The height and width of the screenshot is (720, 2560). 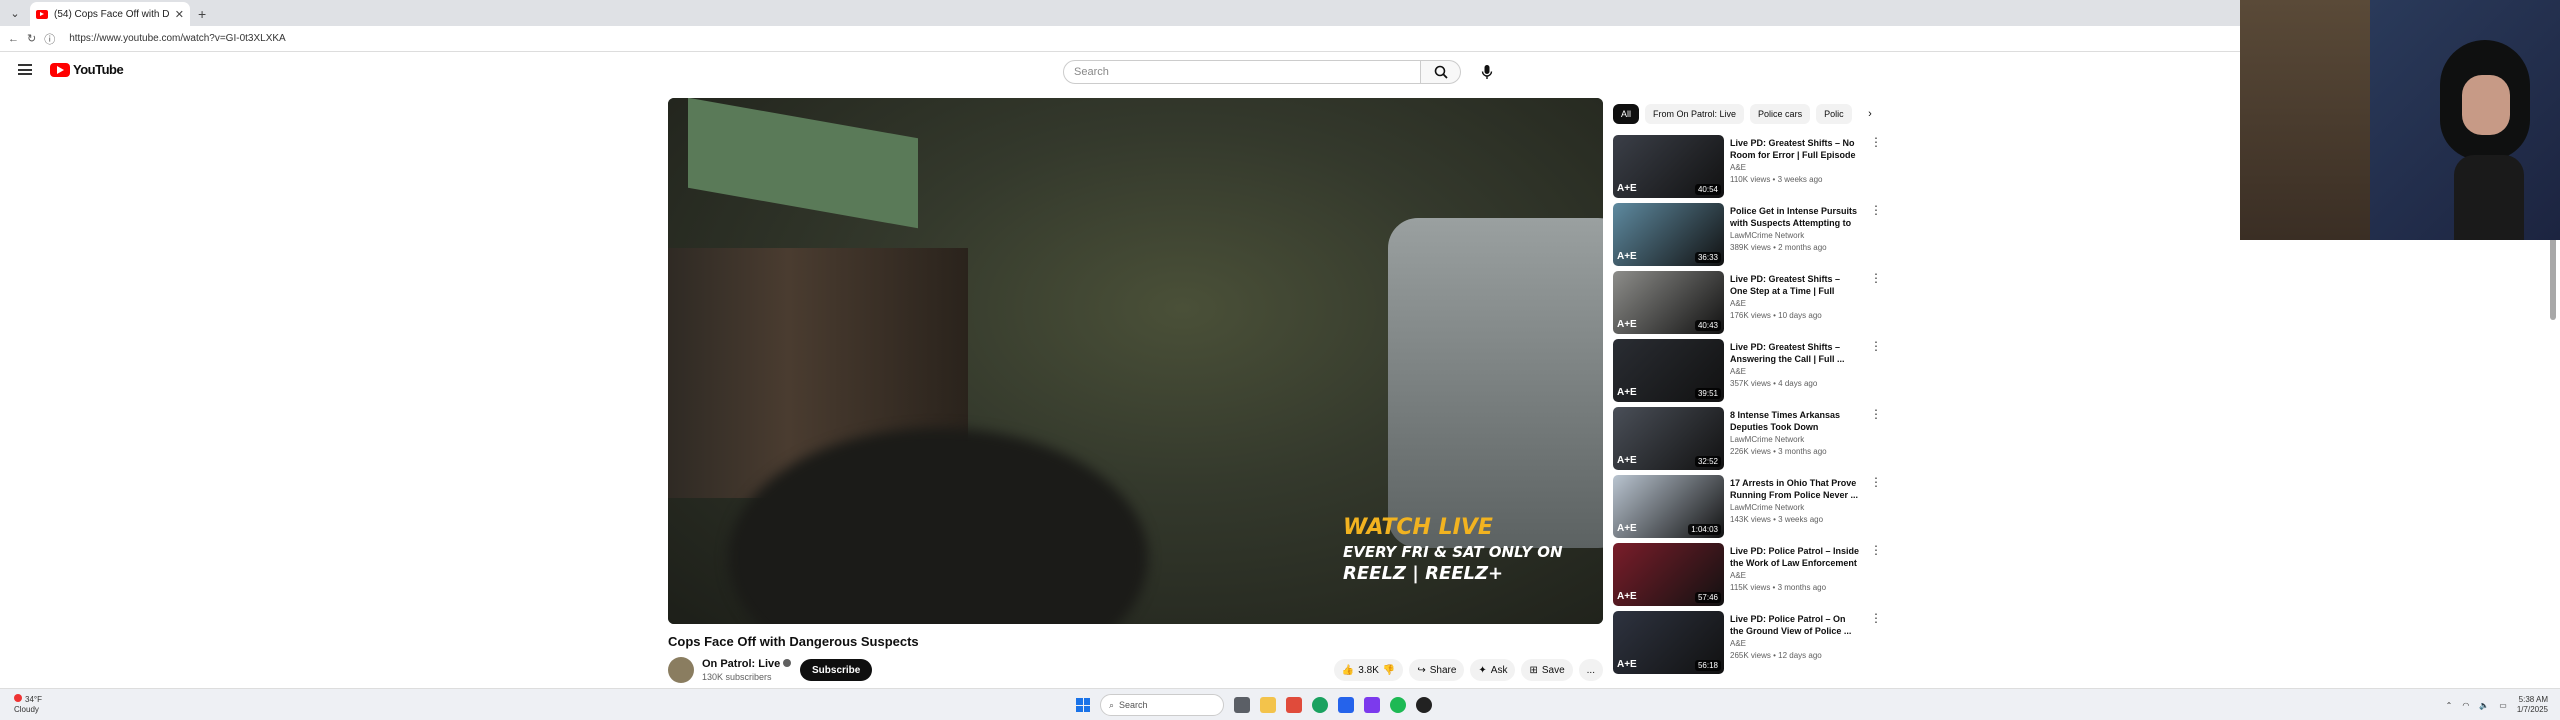 I want to click on channel-name: On Patrol: Live, so click(x=741, y=664).